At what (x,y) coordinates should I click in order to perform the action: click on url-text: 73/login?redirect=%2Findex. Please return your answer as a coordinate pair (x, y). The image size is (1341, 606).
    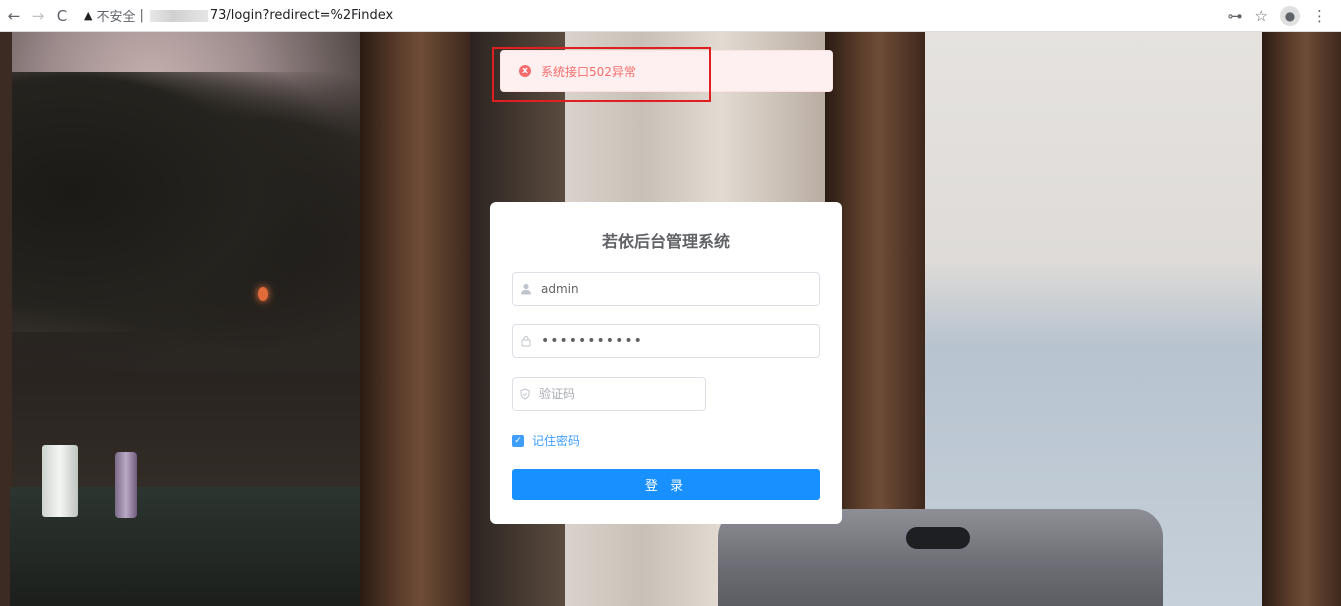
    Looking at the image, I should click on (301, 15).